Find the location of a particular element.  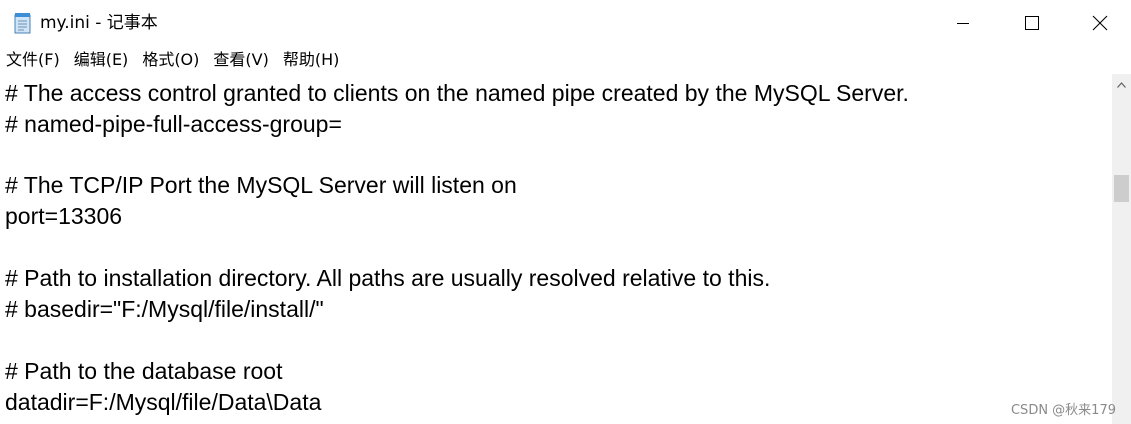

close-button is located at coordinates (1099, 23).